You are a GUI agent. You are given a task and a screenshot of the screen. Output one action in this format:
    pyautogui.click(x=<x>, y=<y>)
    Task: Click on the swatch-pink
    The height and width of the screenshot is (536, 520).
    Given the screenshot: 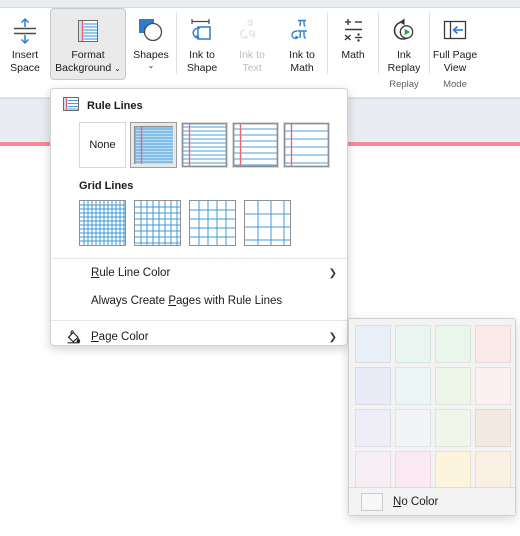 What is the action you would take?
    pyautogui.click(x=413, y=470)
    